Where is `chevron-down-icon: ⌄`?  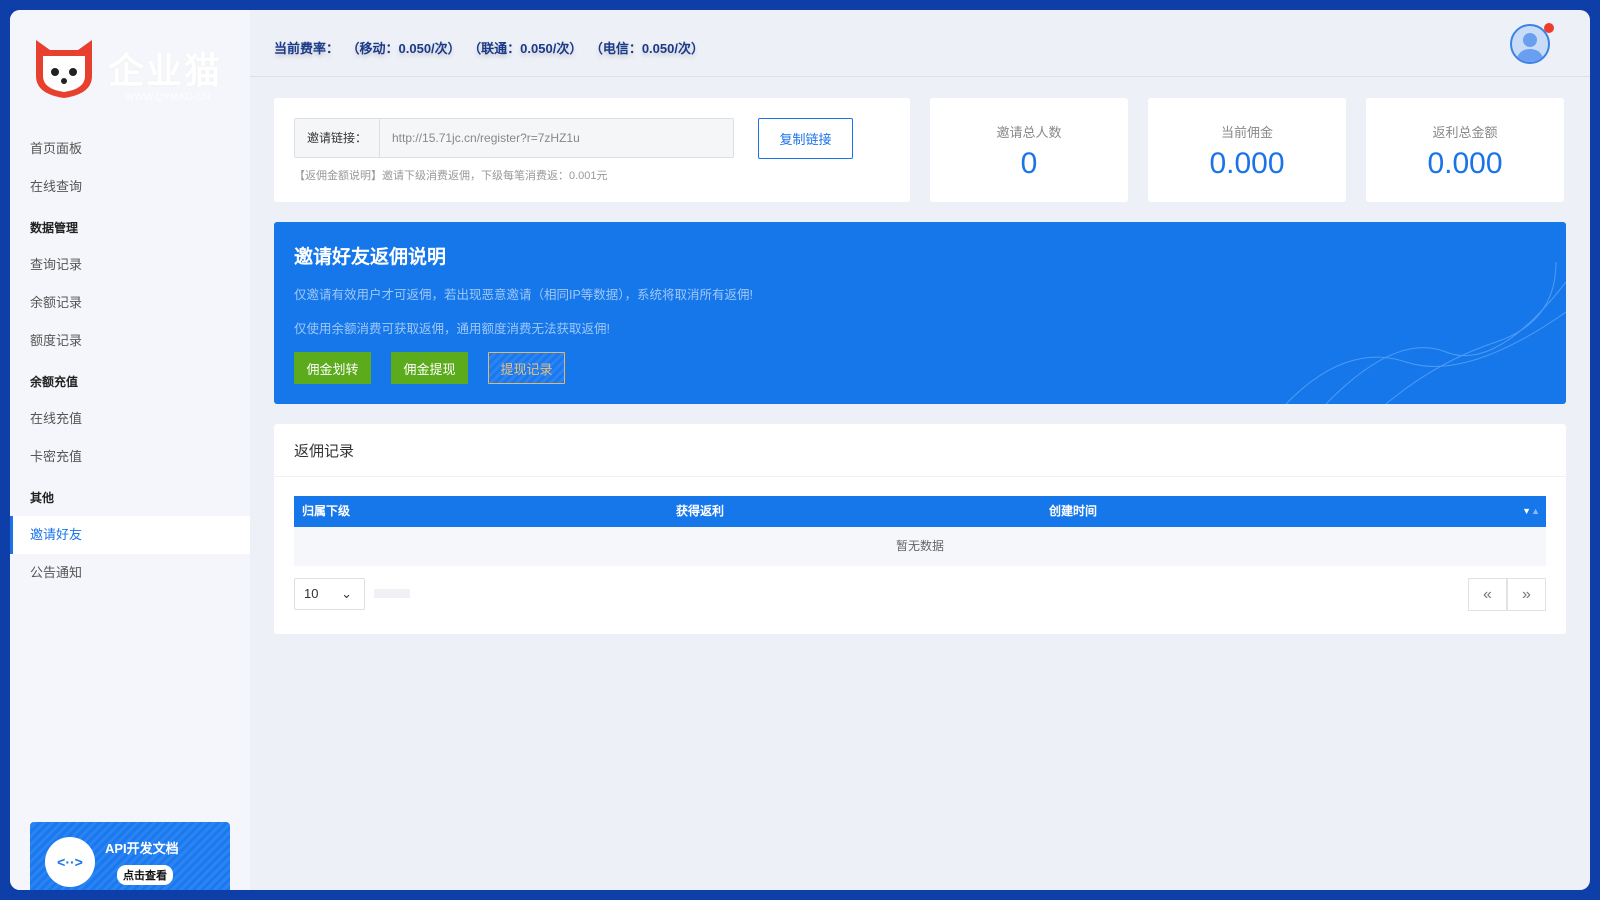
chevron-down-icon: ⌄ is located at coordinates (346, 593).